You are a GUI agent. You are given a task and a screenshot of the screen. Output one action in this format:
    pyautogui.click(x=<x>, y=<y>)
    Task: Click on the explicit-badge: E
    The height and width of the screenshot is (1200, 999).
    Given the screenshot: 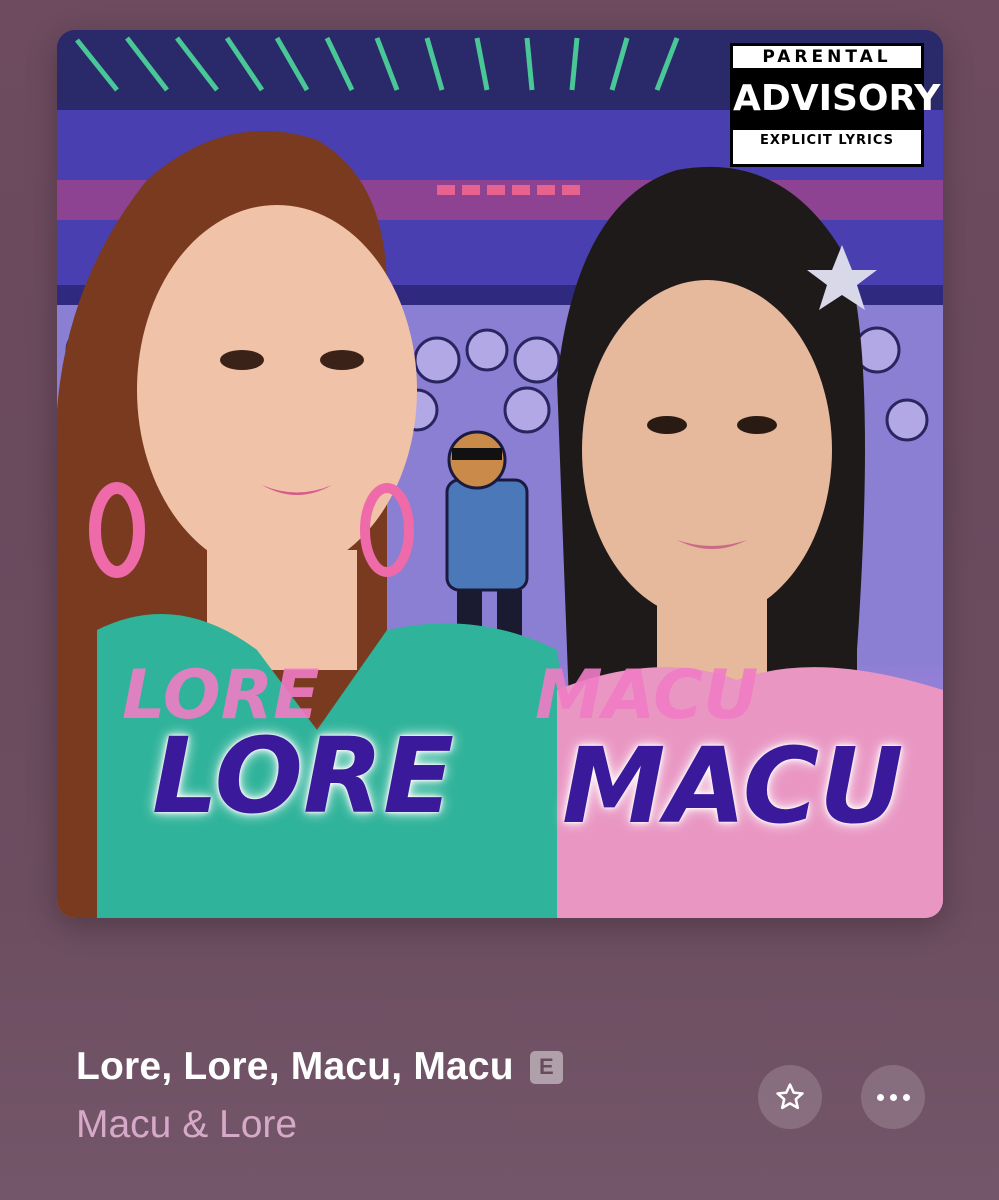 What is the action you would take?
    pyautogui.click(x=546, y=1067)
    